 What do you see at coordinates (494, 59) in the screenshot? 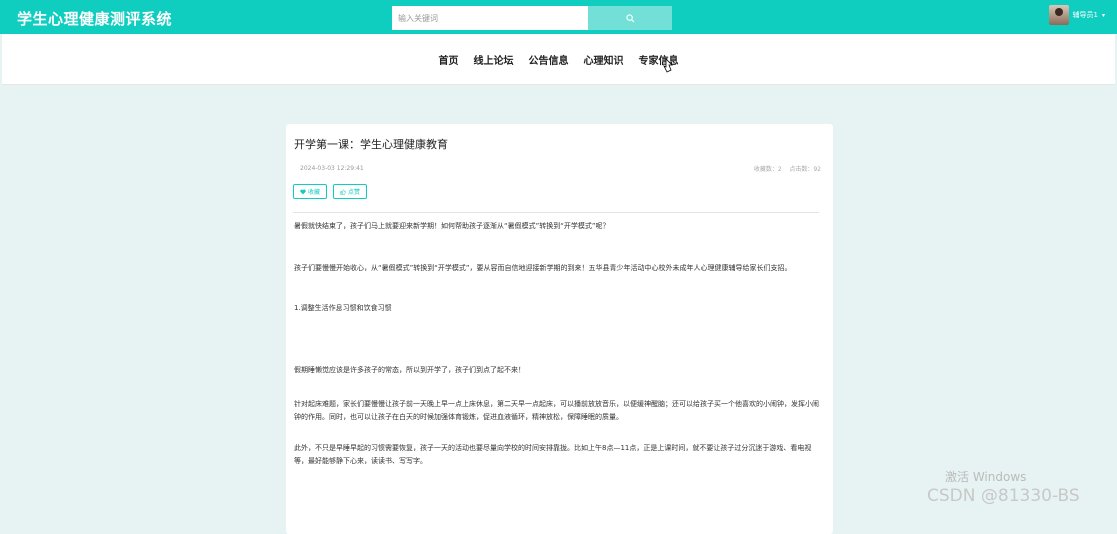
I see `nav-item-forum: 线上论坛` at bounding box center [494, 59].